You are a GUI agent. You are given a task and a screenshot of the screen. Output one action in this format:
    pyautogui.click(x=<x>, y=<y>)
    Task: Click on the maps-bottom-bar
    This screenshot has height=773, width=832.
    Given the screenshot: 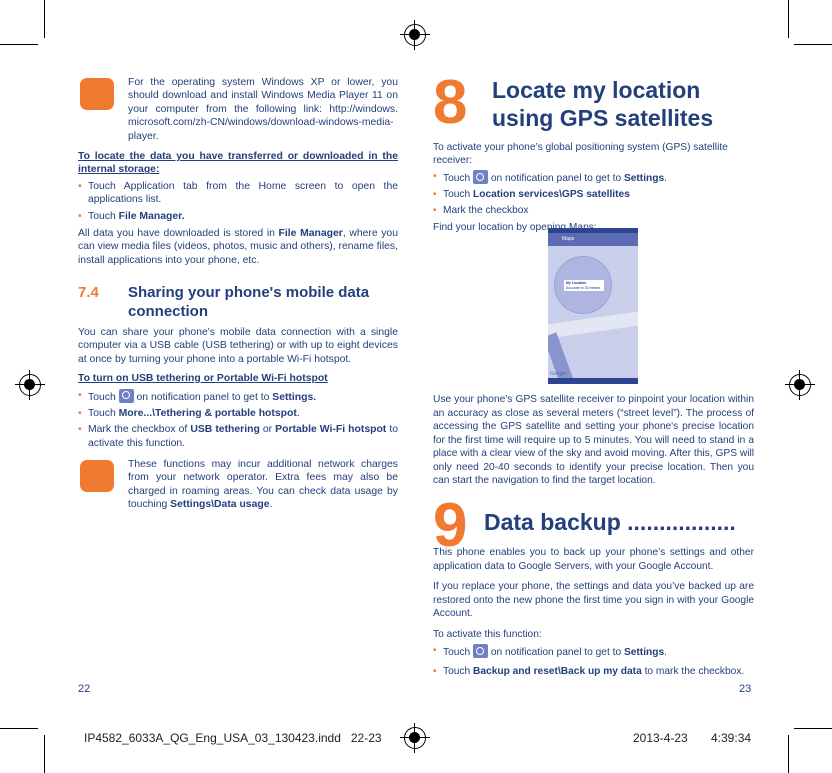 What is the action you would take?
    pyautogui.click(x=593, y=381)
    